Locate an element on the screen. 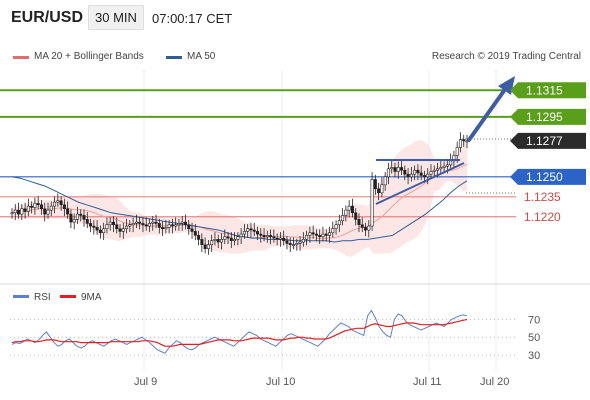 The image size is (590, 400). level-tag-label-1: 1.1295 is located at coordinates (544, 117).